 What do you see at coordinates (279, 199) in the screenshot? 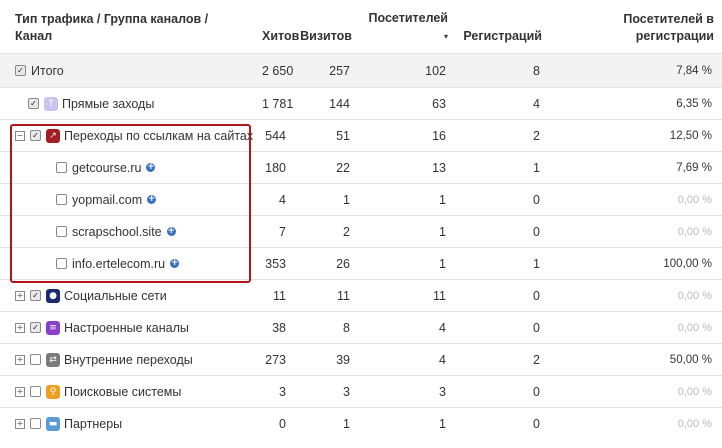
I see `hits-cell: 4` at bounding box center [279, 199].